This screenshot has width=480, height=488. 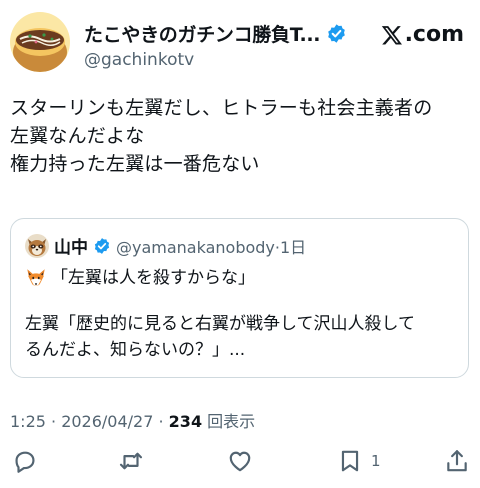 I want to click on tweet-meta: 1:25 · 2026/04/27 · 234 回表示, so click(x=132, y=420).